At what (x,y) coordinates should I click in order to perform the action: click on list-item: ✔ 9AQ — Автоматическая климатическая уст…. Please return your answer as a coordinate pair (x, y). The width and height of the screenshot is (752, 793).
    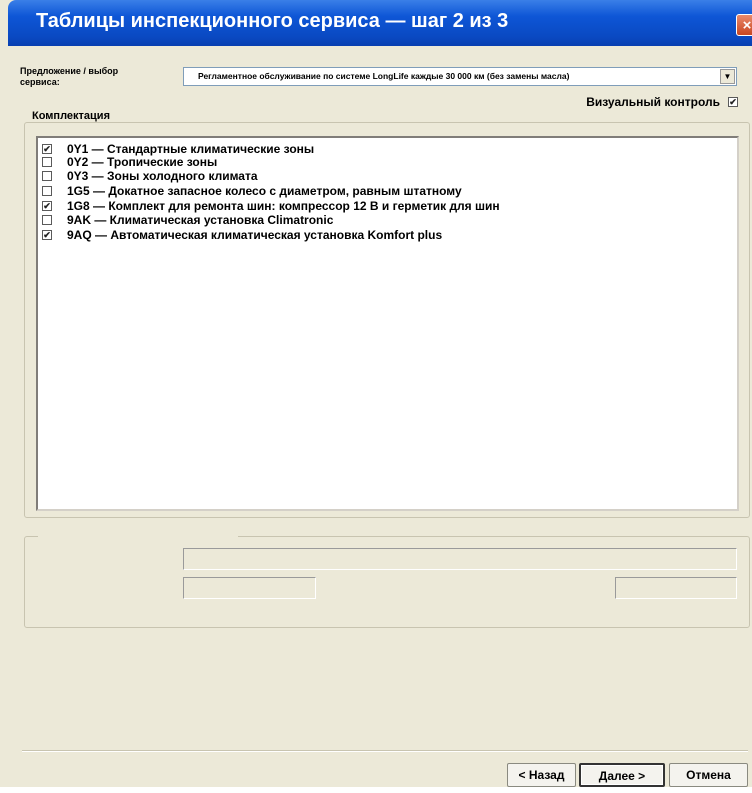
    Looking at the image, I should click on (242, 235).